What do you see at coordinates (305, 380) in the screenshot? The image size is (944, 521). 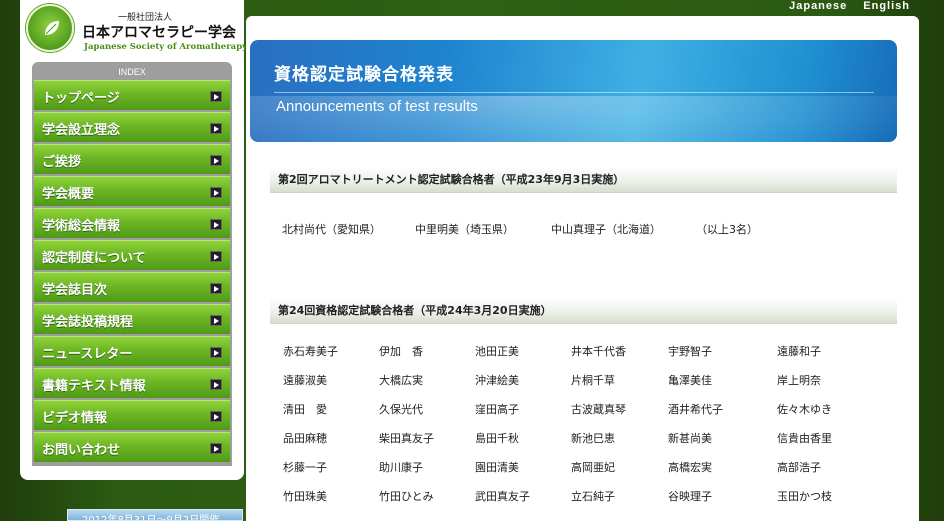 I see `winner-name: 遠藤淑美` at bounding box center [305, 380].